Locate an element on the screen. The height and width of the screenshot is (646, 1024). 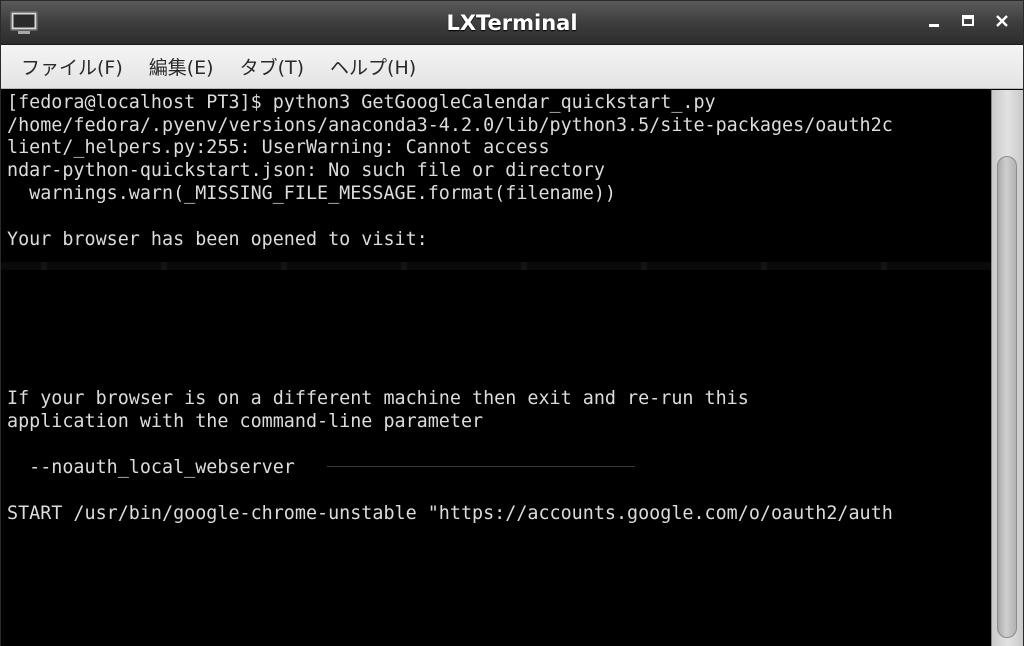
maximize-icon is located at coordinates (968, 23).